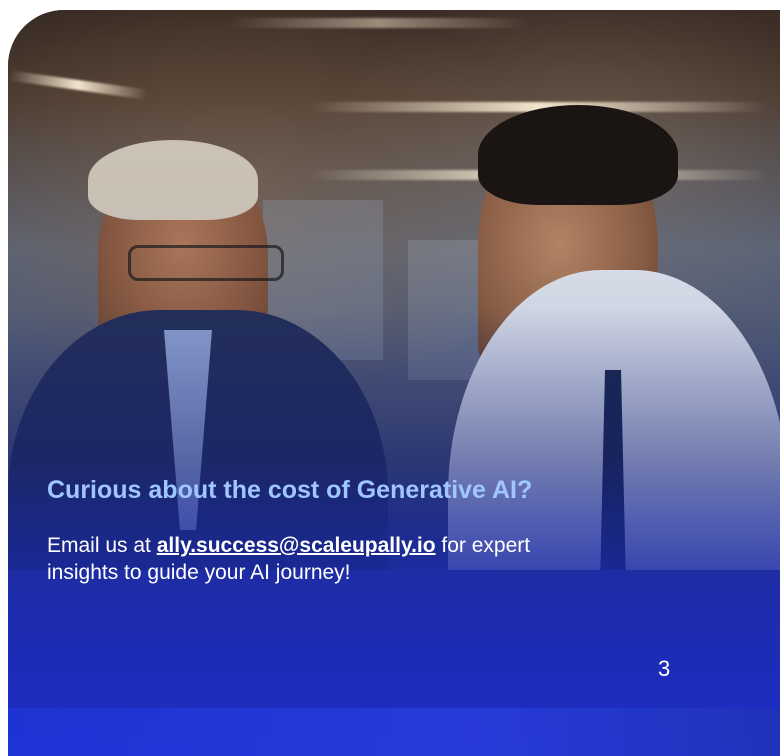 This screenshot has width=780, height=756. Describe the element at coordinates (102, 545) in the screenshot. I see `body-prefix: Email us at` at that location.